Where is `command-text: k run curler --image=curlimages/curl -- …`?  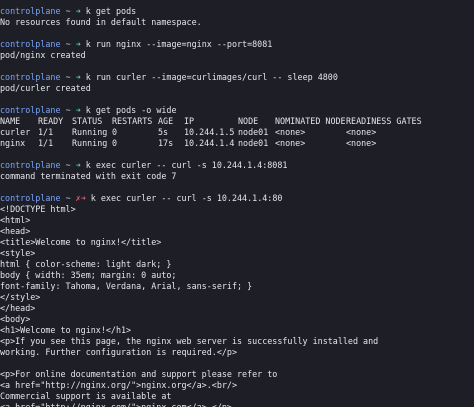 command-text: k run curler --image=curlimages/curl -- … is located at coordinates (211, 77).